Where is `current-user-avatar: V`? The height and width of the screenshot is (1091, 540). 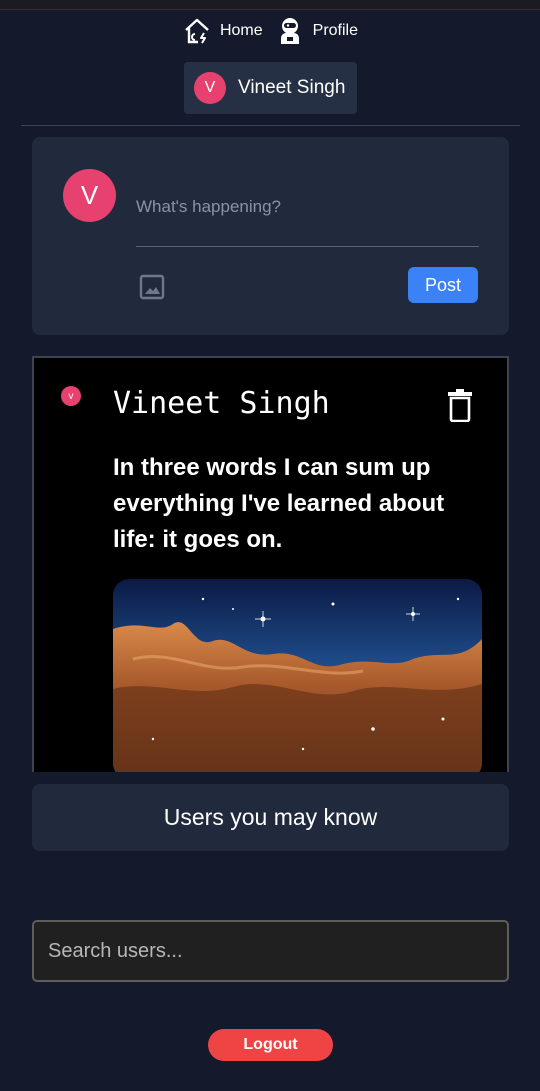 current-user-avatar: V is located at coordinates (210, 88).